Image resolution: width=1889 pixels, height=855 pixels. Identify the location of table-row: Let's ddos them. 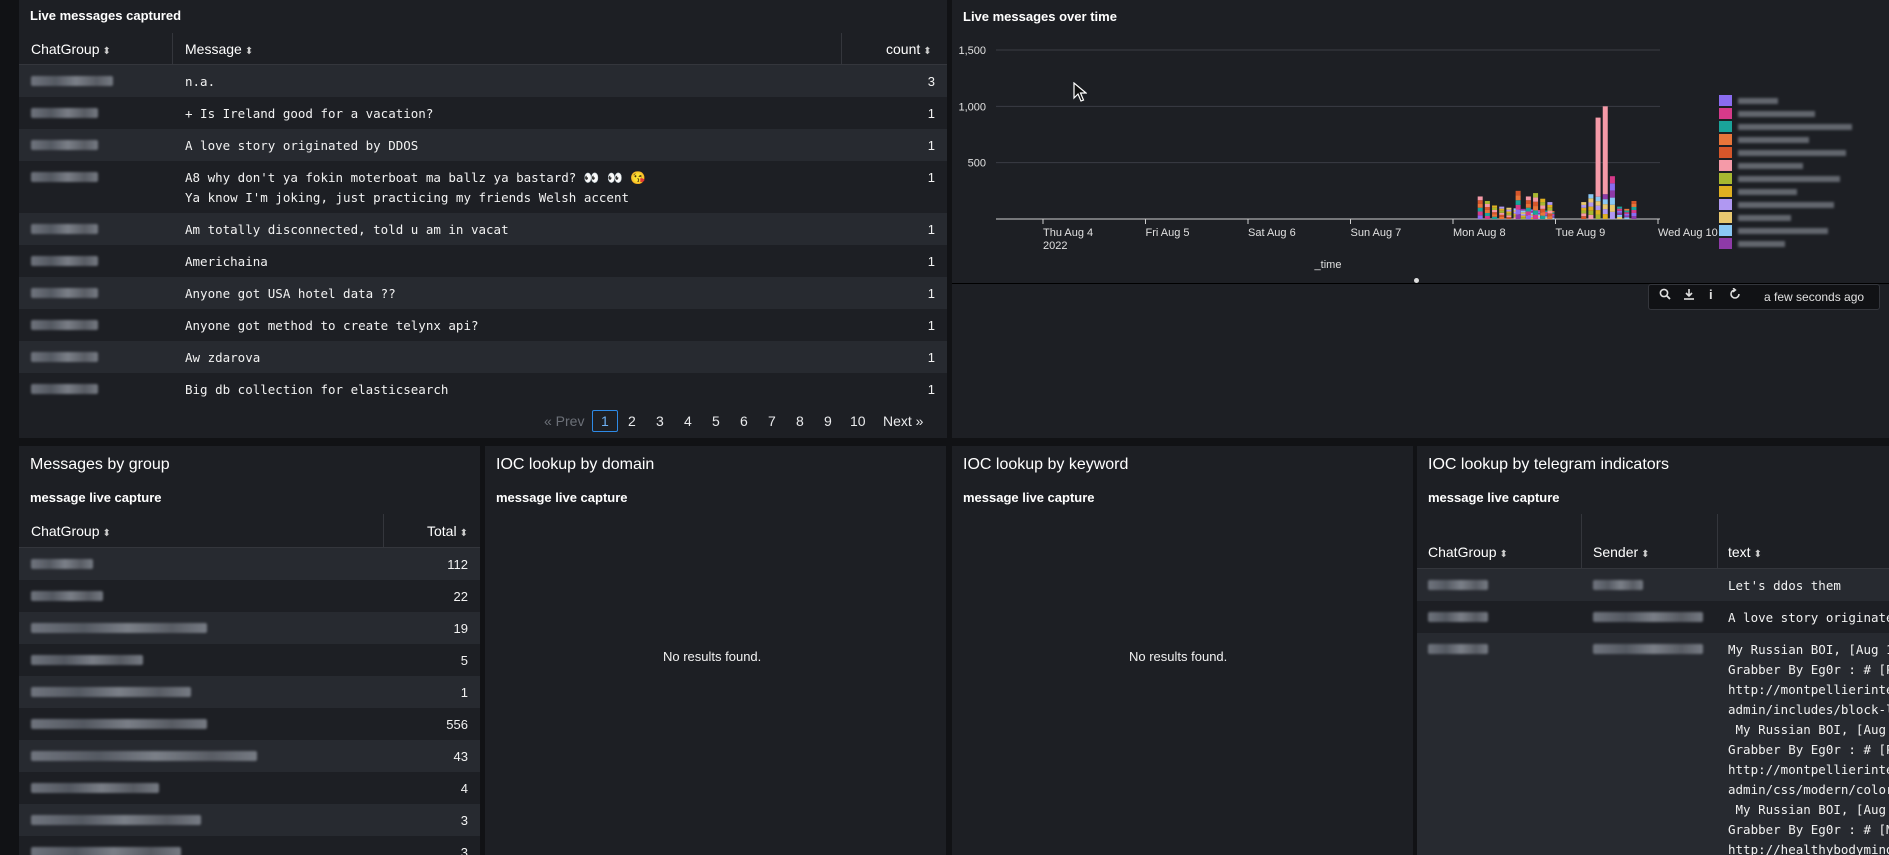
(1653, 585).